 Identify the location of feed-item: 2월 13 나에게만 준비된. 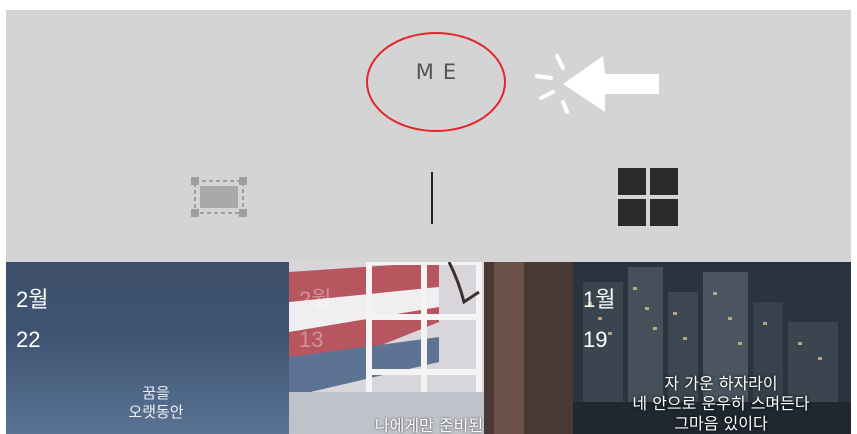
(431, 348).